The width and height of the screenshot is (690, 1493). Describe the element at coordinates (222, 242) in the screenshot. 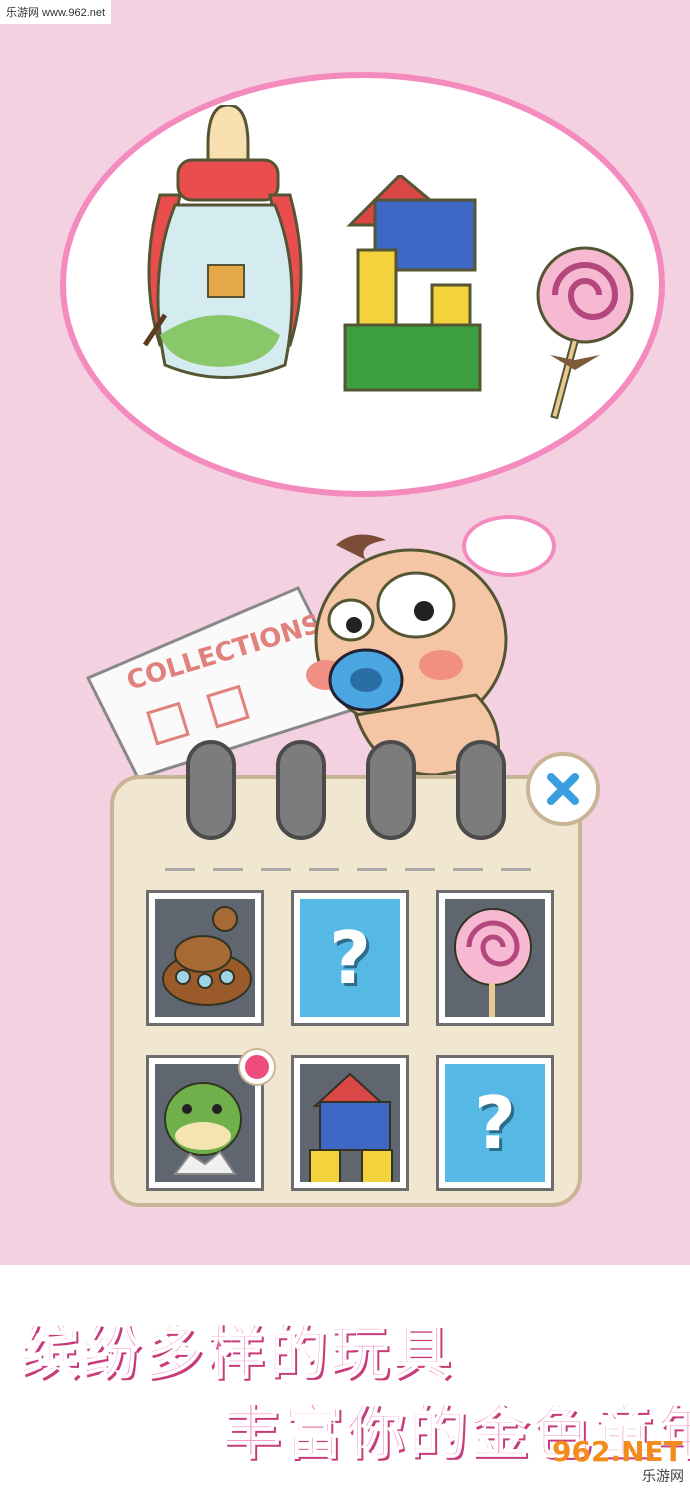

I see `baby-bottle-icon` at that location.